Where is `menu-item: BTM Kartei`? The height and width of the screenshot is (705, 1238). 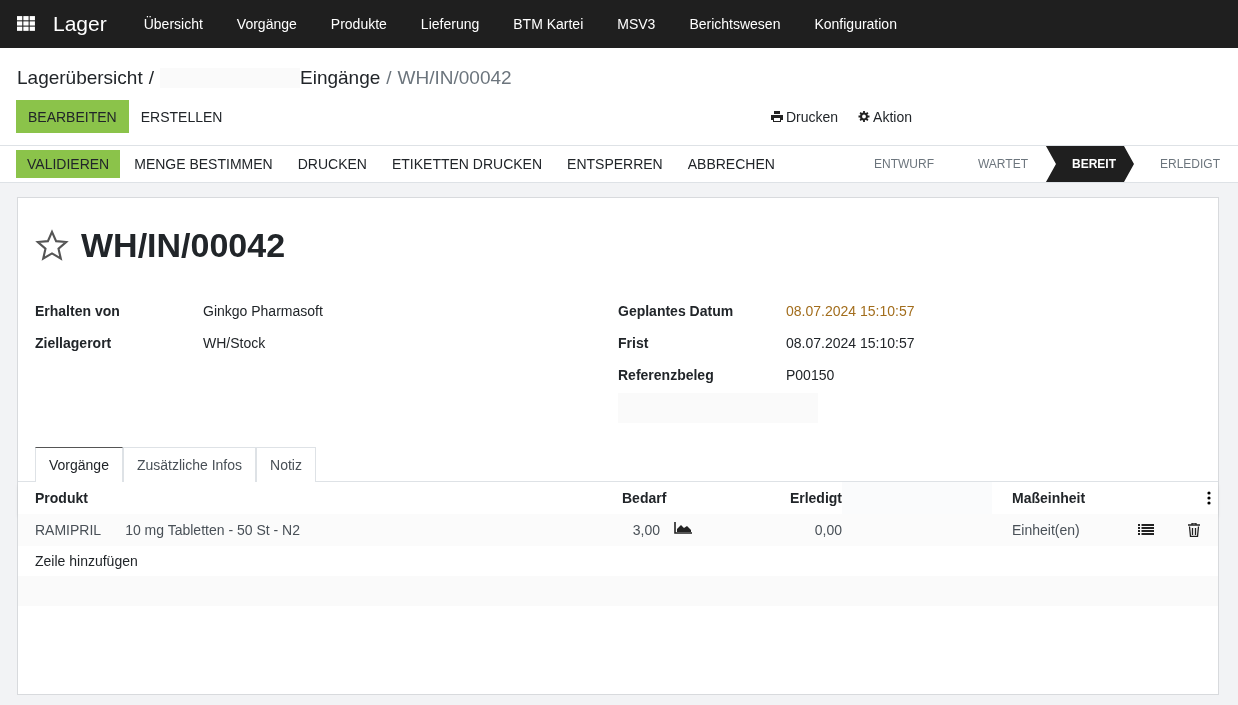 menu-item: BTM Kartei is located at coordinates (548, 24).